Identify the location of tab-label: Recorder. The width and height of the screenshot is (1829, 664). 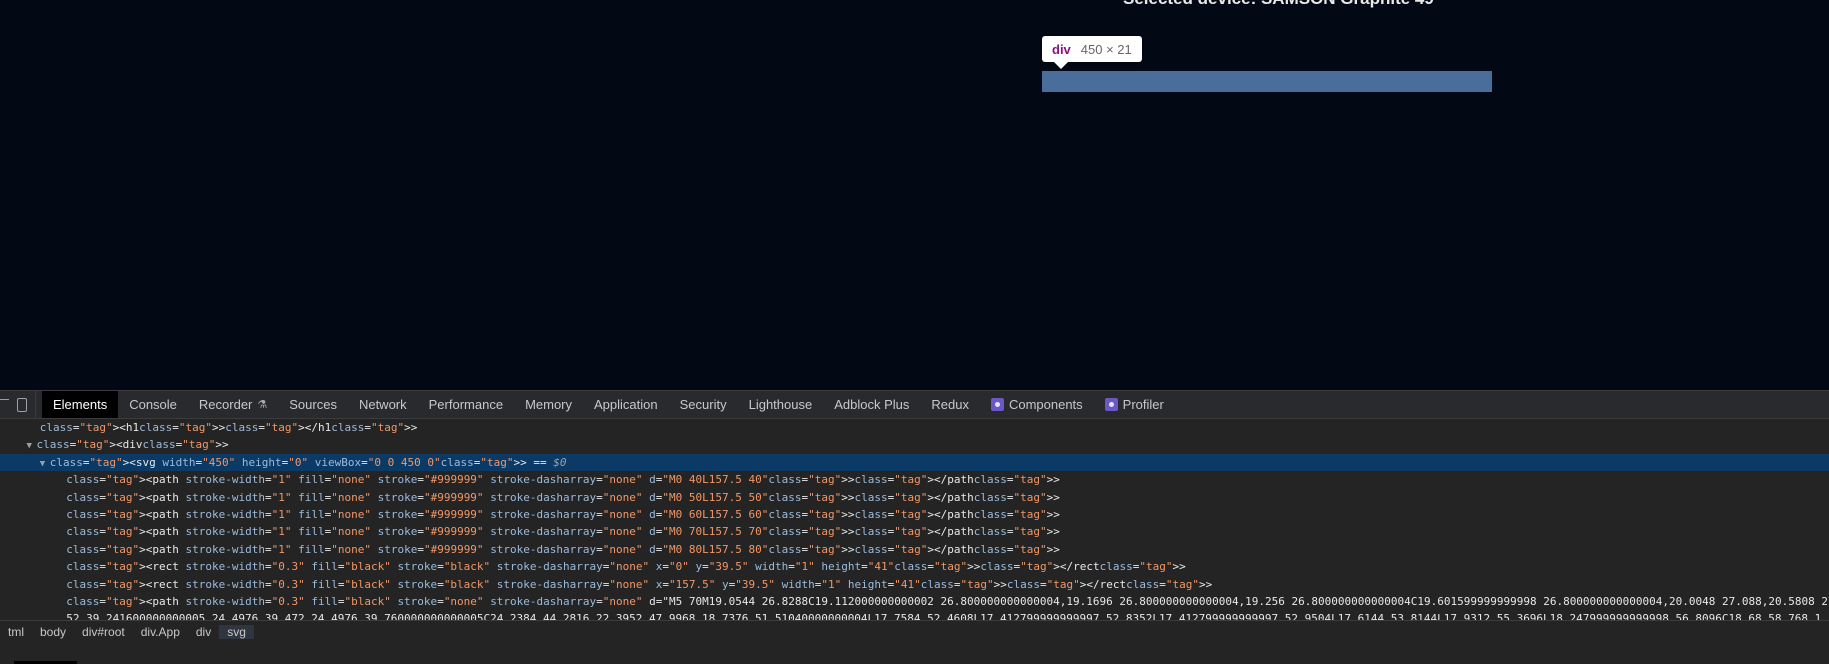
(225, 404).